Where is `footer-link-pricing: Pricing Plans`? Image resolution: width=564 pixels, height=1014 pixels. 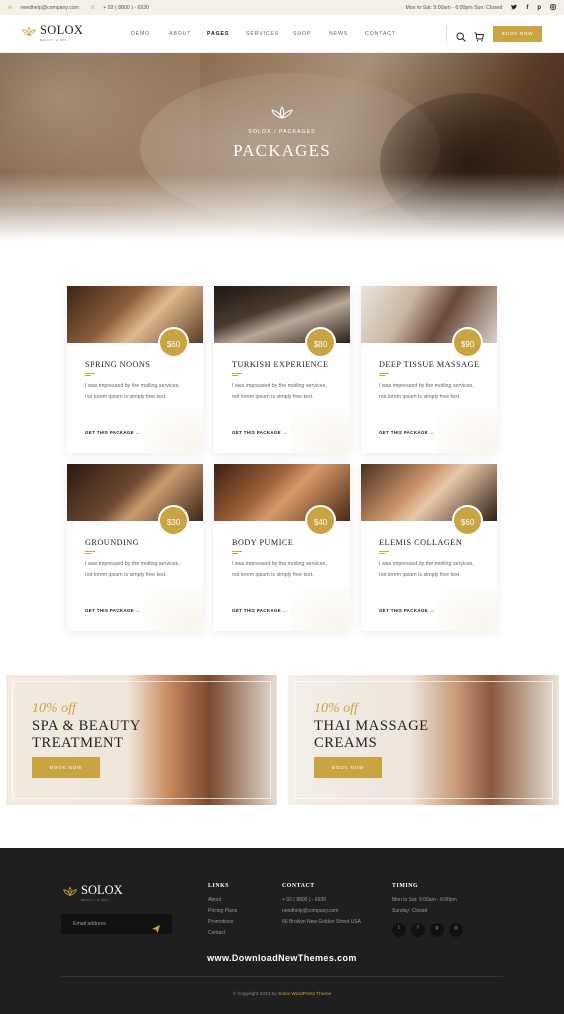
footer-link-pricing: Pricing Plans is located at coordinates (222, 911).